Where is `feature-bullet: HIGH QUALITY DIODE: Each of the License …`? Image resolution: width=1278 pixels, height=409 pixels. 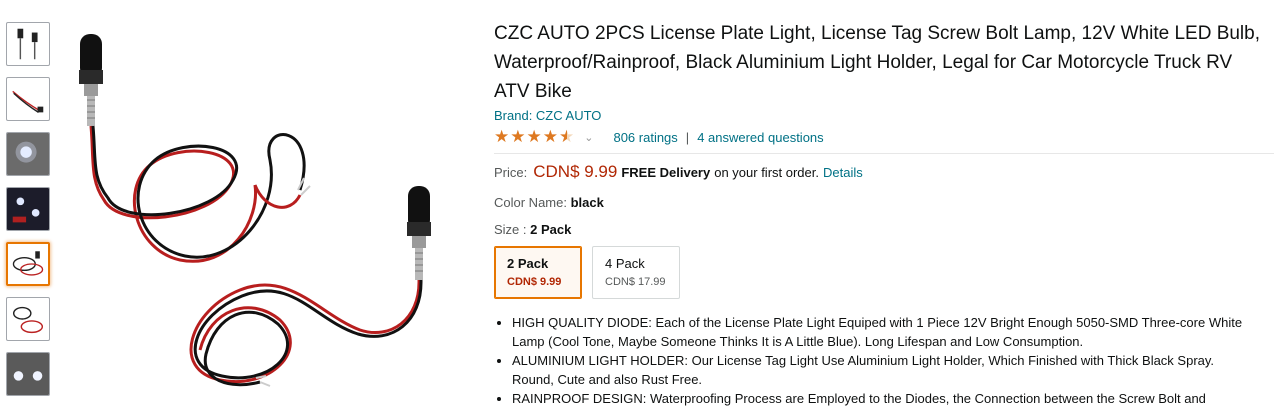
feature-bullet: HIGH QUALITY DIODE: Each of the License … is located at coordinates (883, 332).